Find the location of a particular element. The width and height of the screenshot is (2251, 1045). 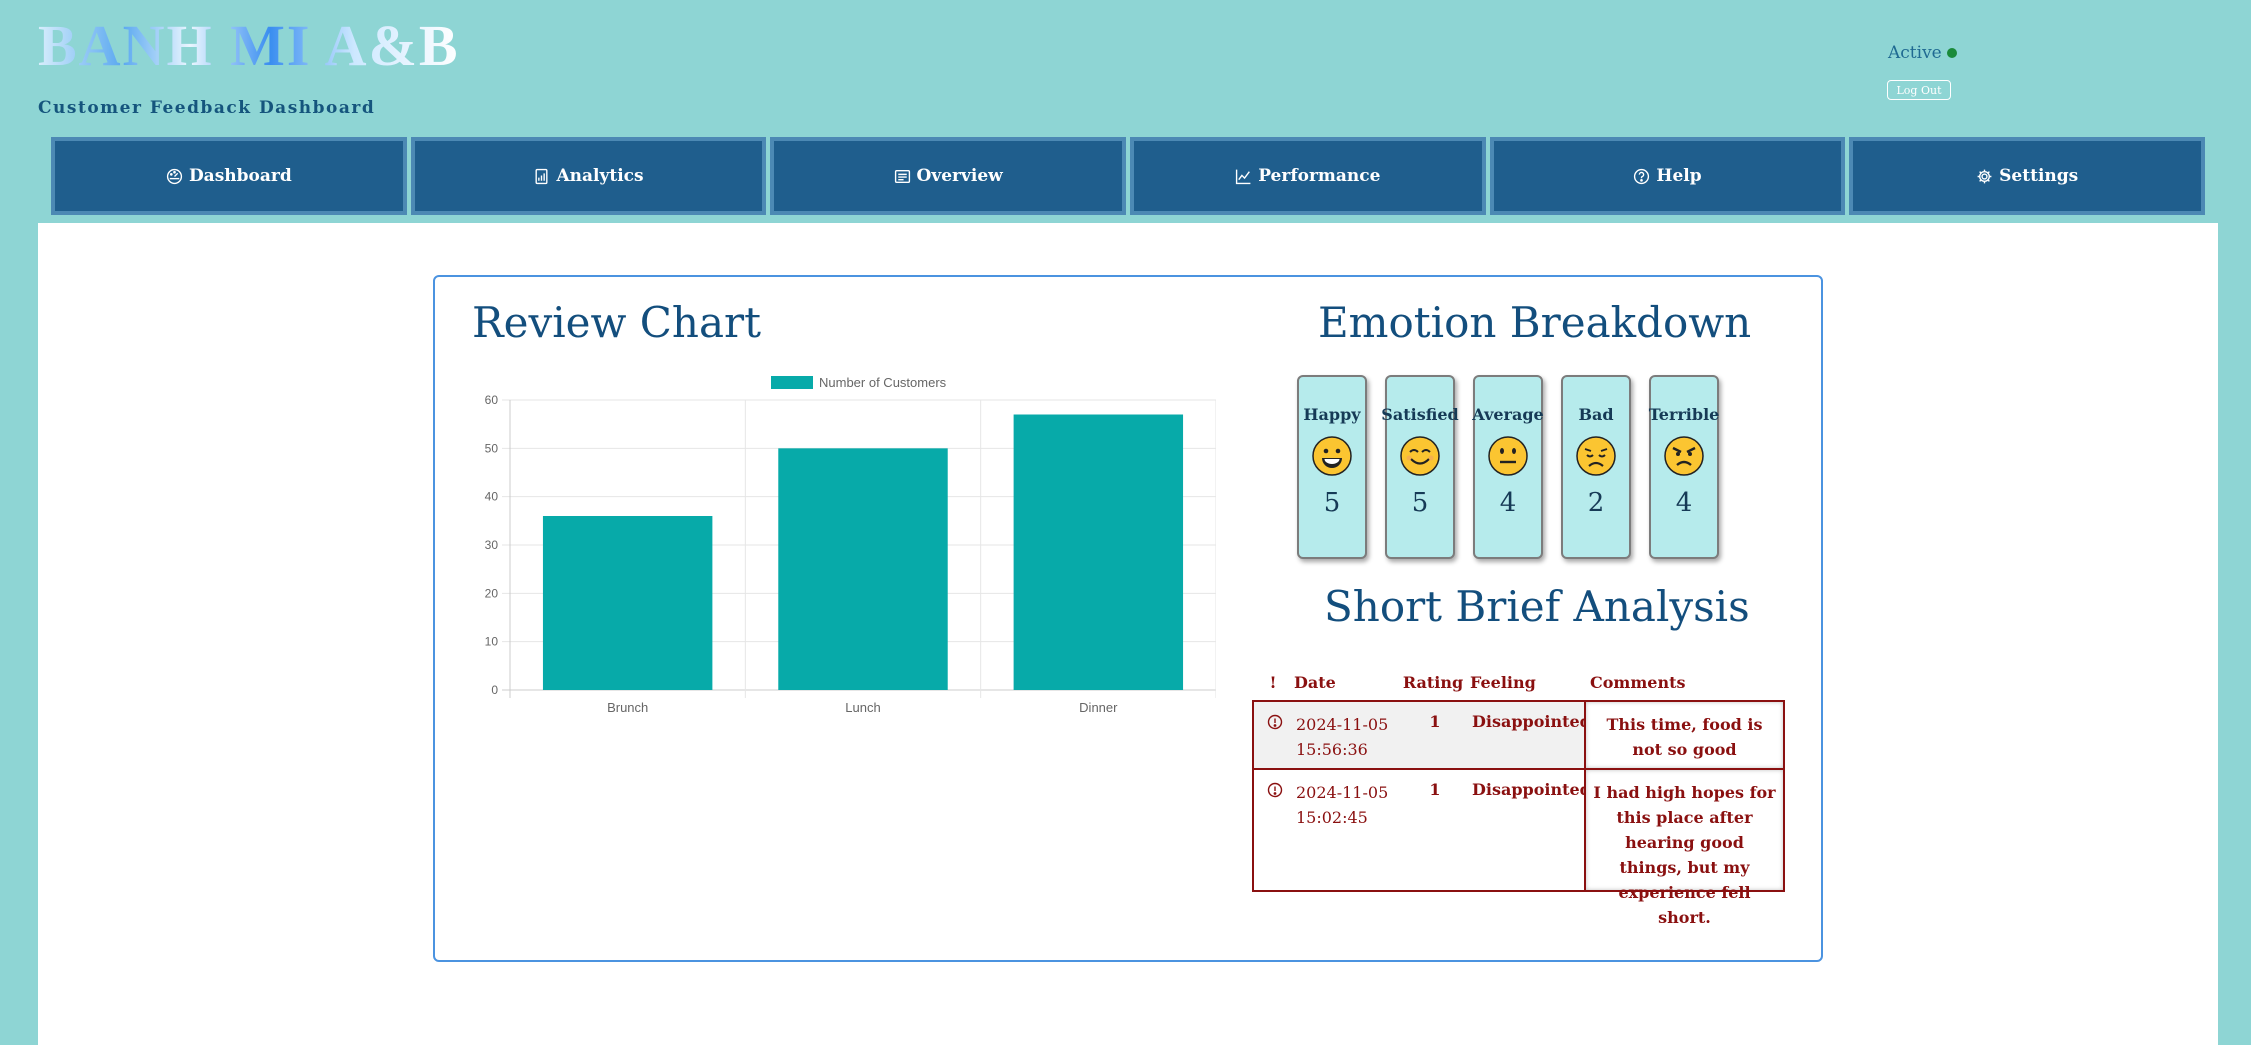

emotion-breakdown-title: Emotion Breakdown is located at coordinates (1535, 322).